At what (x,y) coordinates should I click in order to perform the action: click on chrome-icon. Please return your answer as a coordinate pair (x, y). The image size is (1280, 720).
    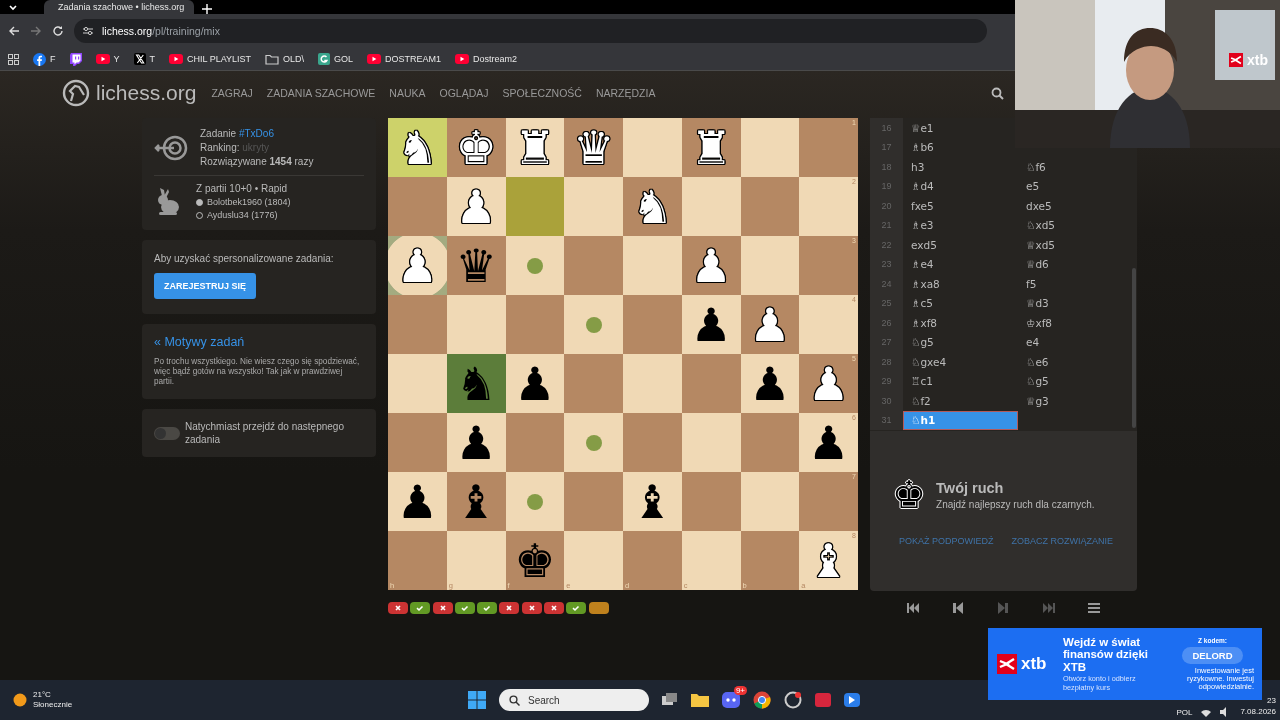
    Looking at the image, I should click on (762, 700).